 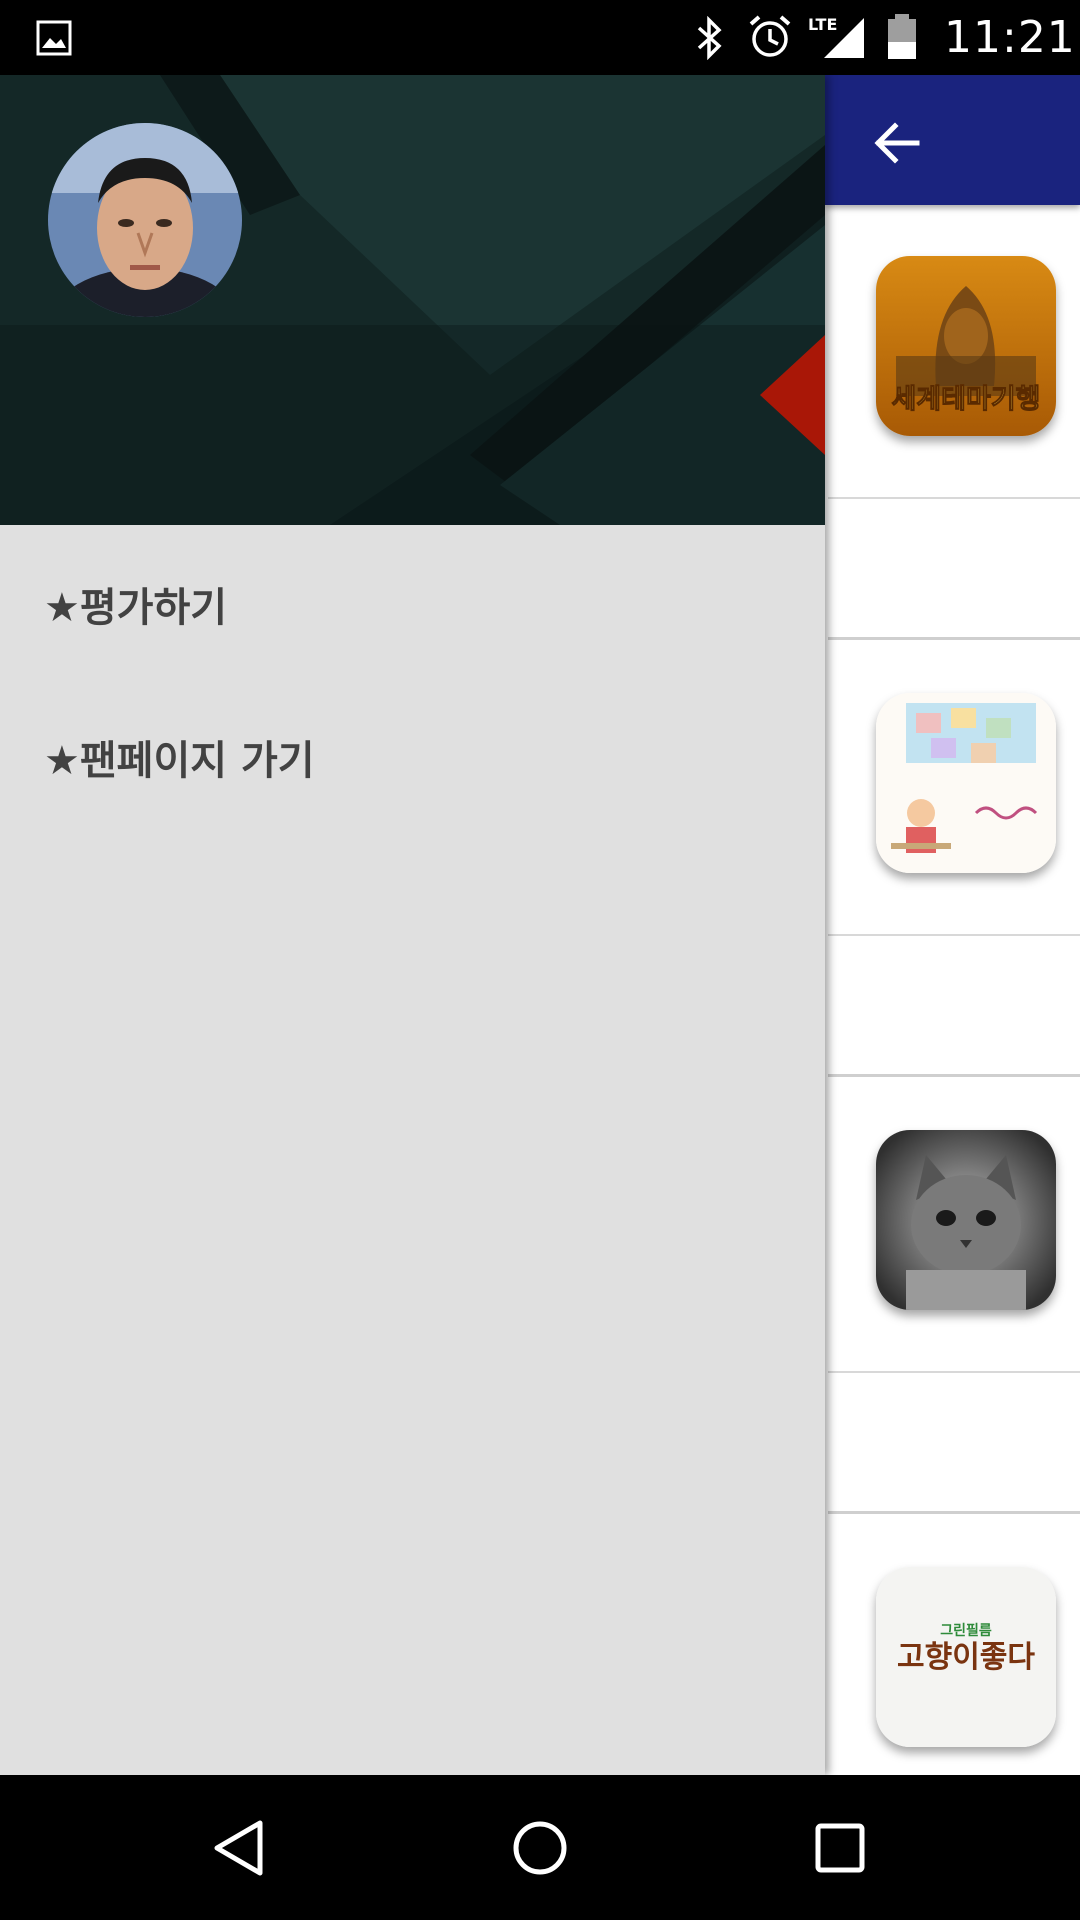 I want to click on arrow-back-icon, so click(x=897, y=143).